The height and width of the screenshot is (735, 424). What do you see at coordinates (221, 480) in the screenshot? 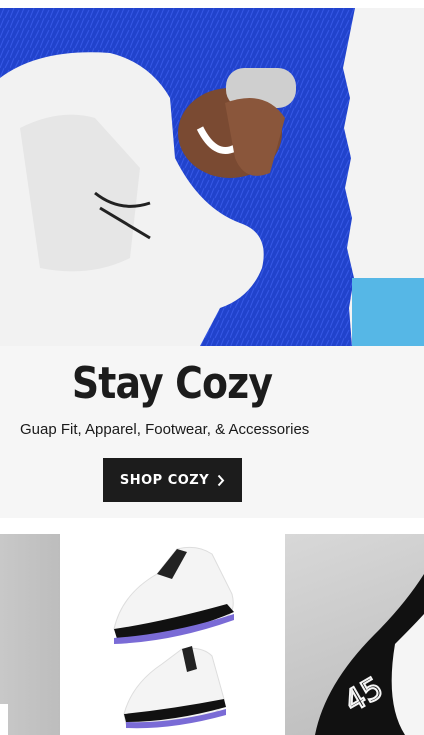
I see `chevron-right-icon` at bounding box center [221, 480].